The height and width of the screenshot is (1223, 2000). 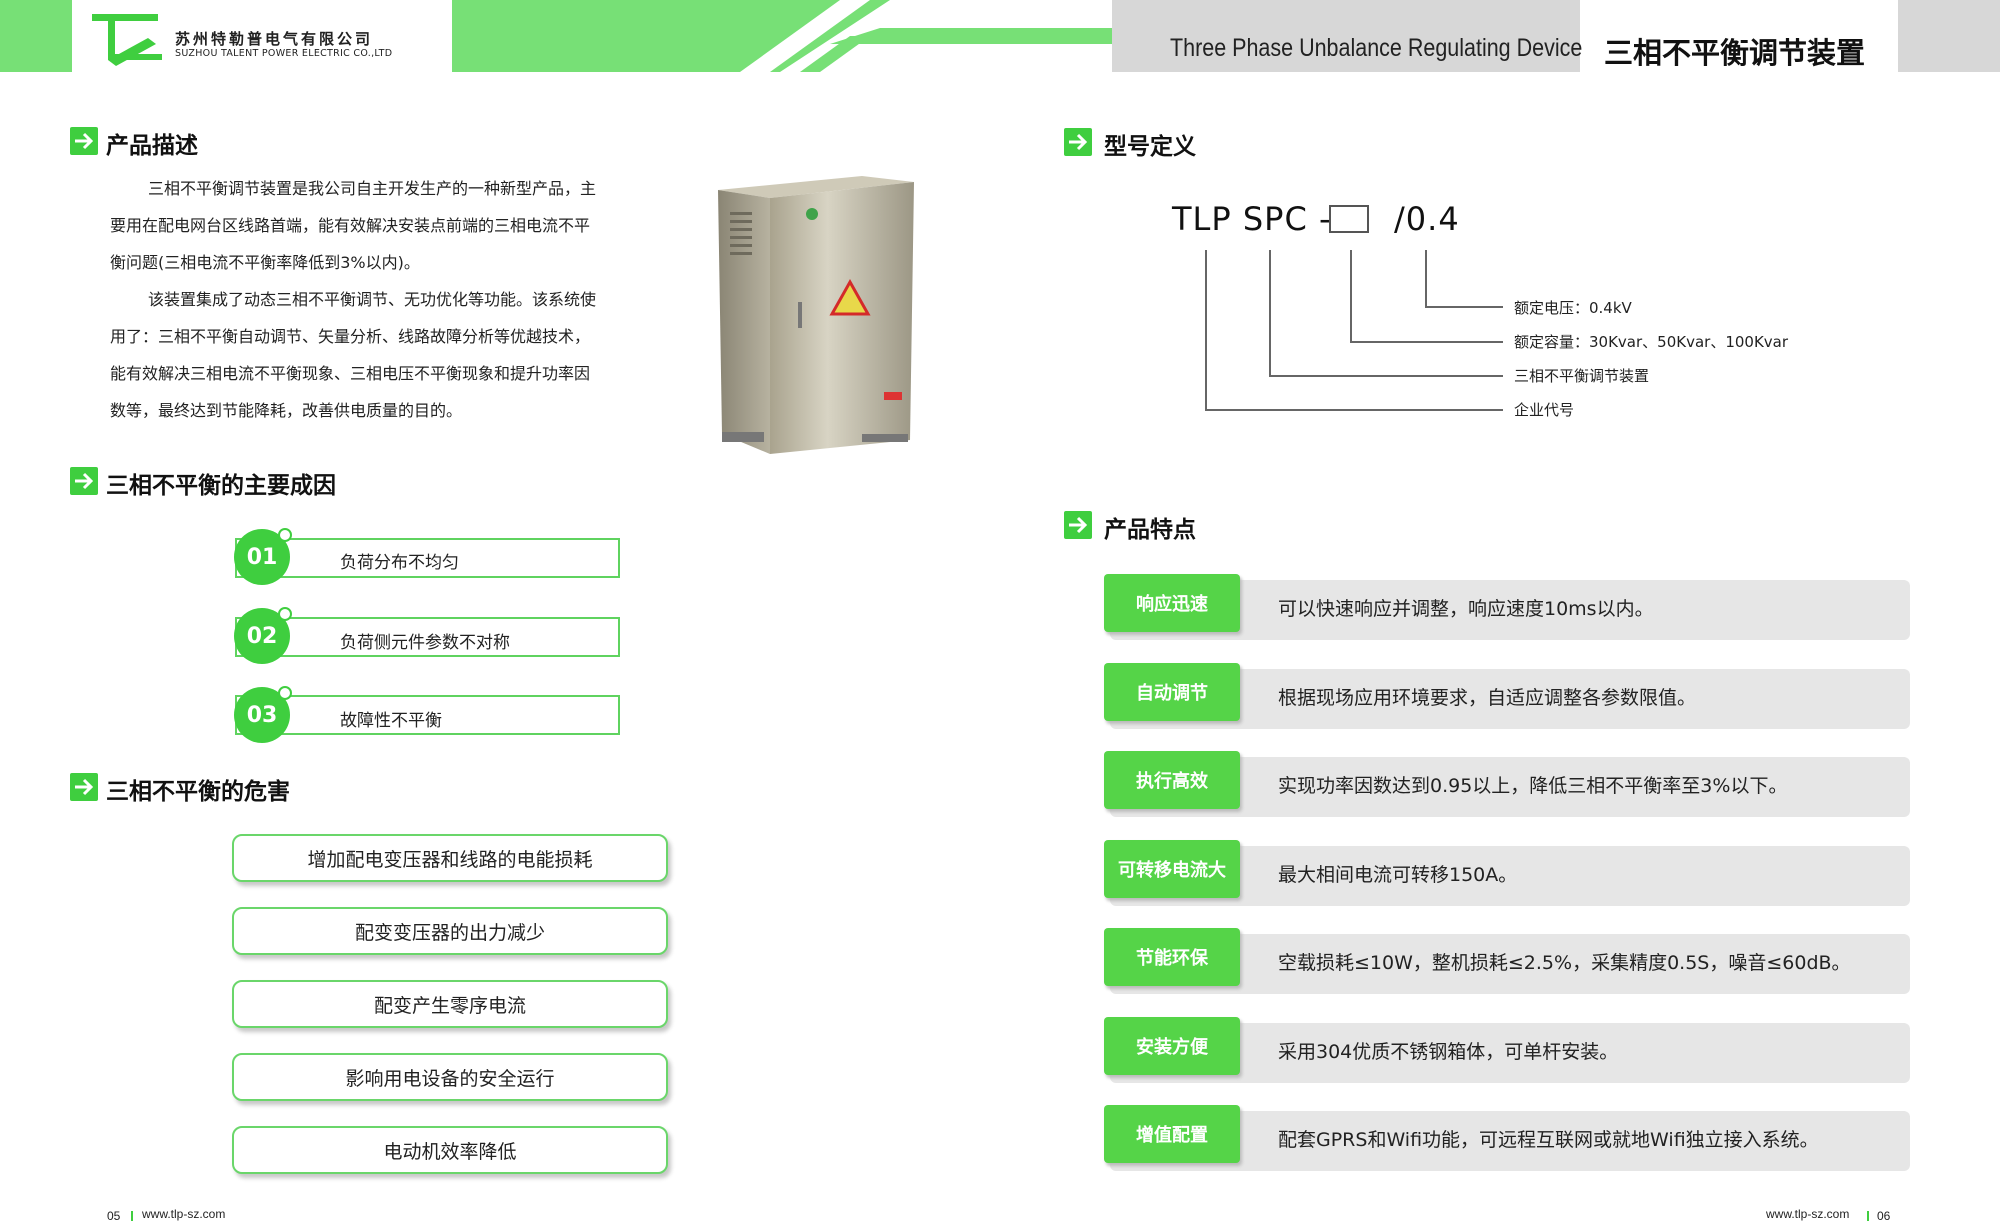 I want to click on footer-url-left: www.tlp-sz.com, so click(x=184, y=1214).